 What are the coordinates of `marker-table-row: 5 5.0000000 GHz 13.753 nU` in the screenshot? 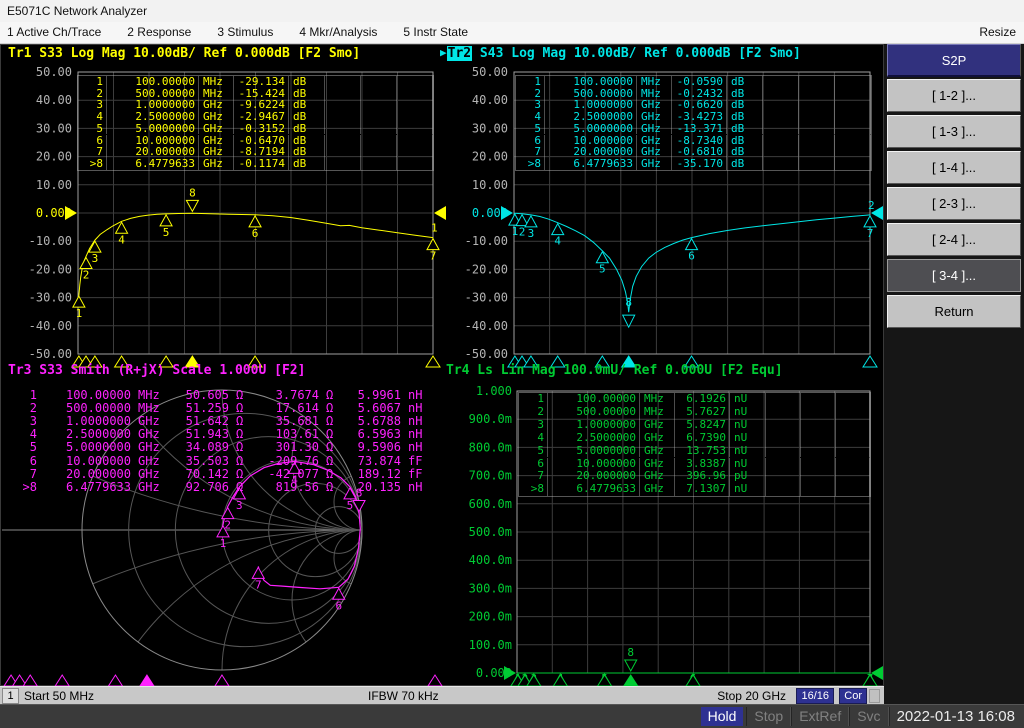 It's located at (694, 451).